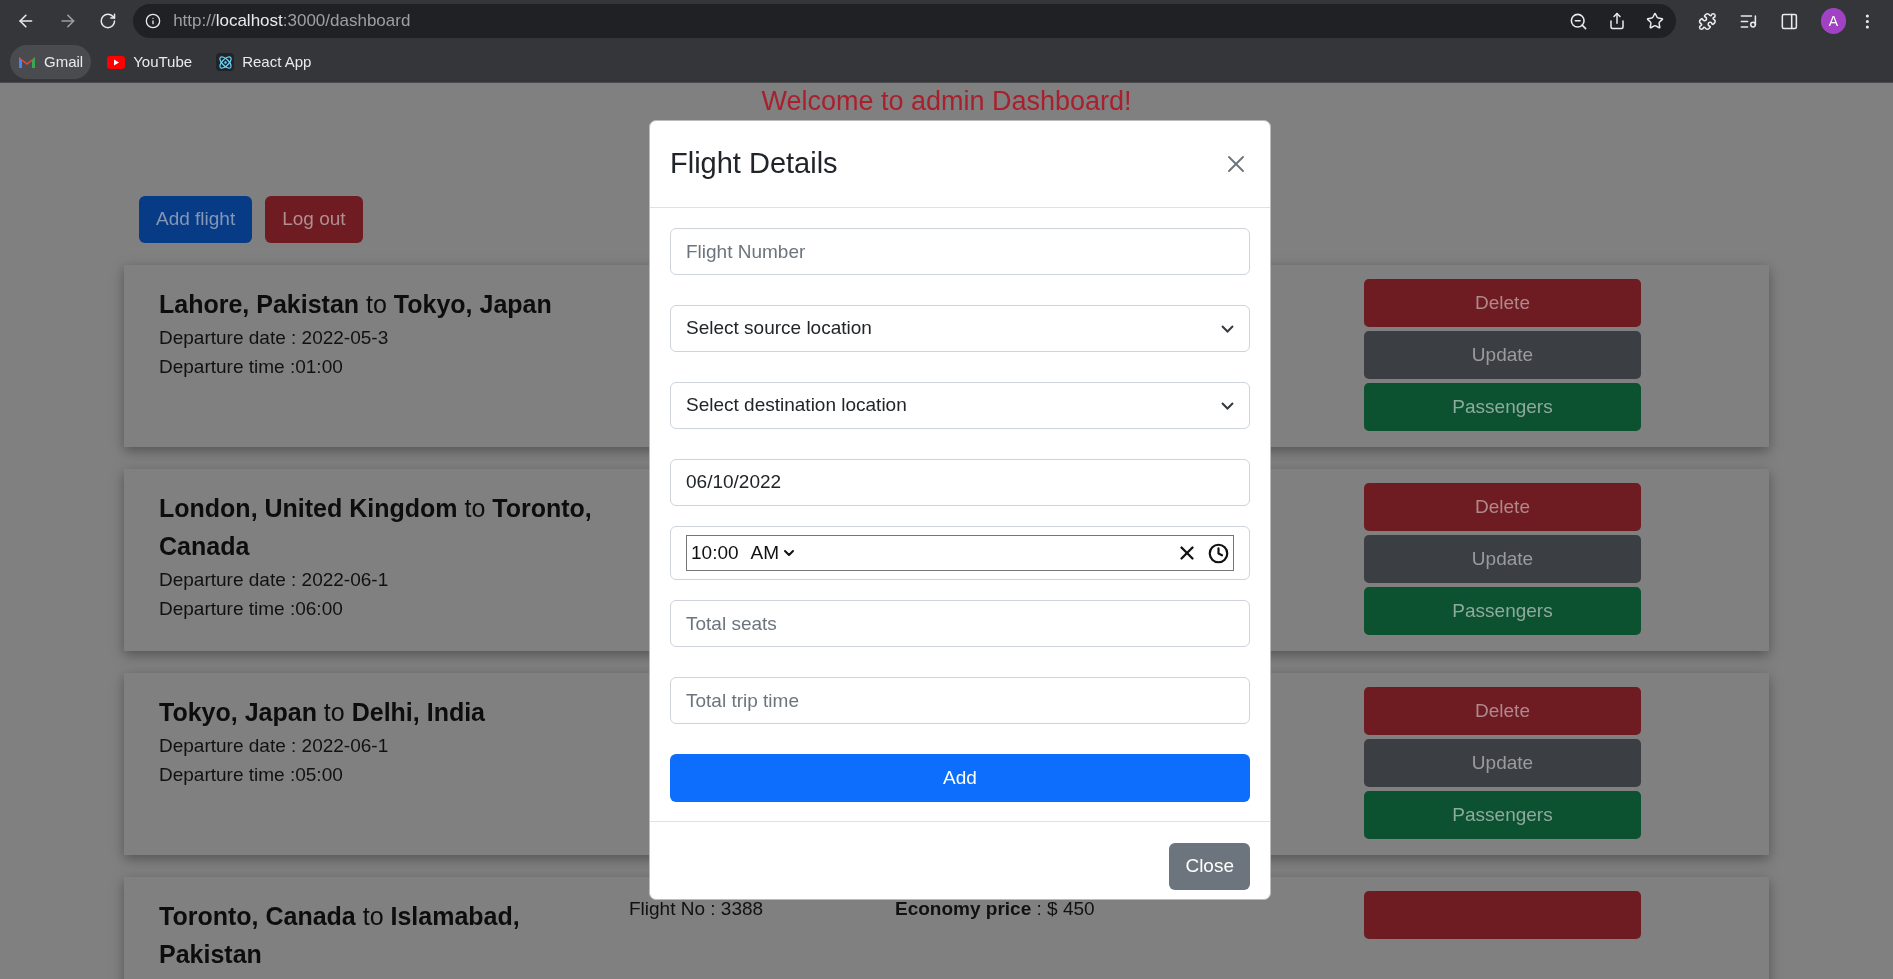 This screenshot has width=1893, height=979. I want to click on info-icon, so click(153, 21).